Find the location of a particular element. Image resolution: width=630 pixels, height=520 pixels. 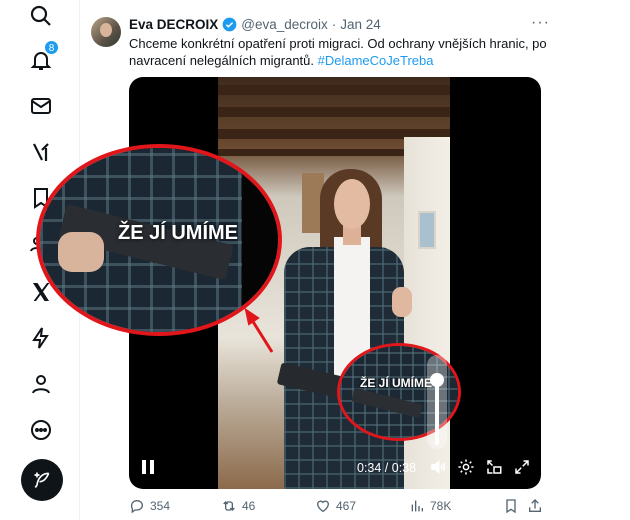

repost-icon is located at coordinates (229, 506).